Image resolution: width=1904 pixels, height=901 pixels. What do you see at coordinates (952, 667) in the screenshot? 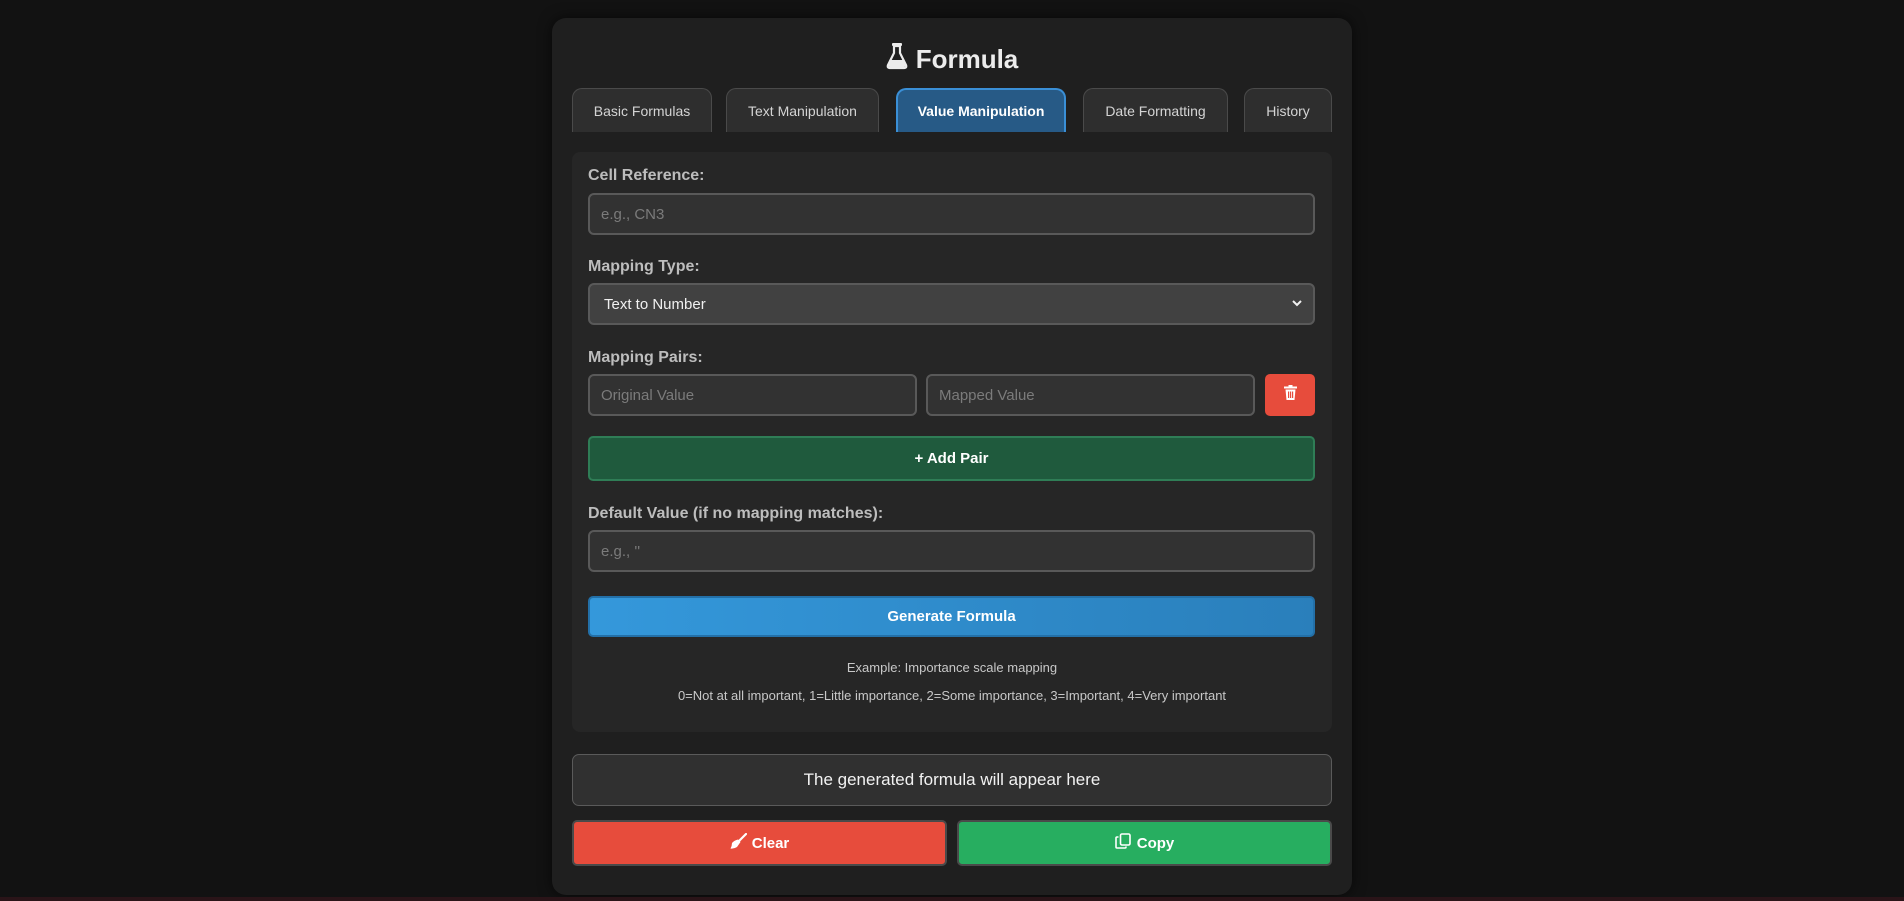
I see `example-title: Example: Importance scale mapping` at bounding box center [952, 667].